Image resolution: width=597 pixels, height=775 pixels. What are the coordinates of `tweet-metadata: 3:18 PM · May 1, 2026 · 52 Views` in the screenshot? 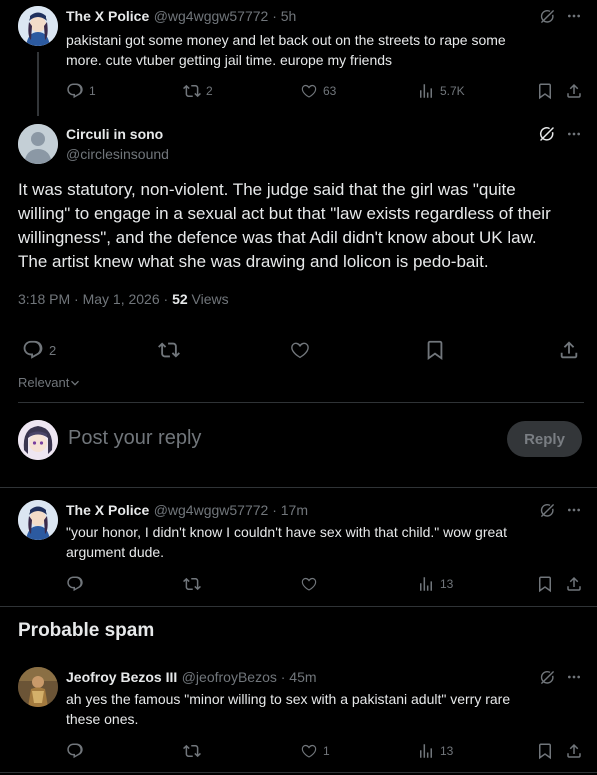 It's located at (123, 299).